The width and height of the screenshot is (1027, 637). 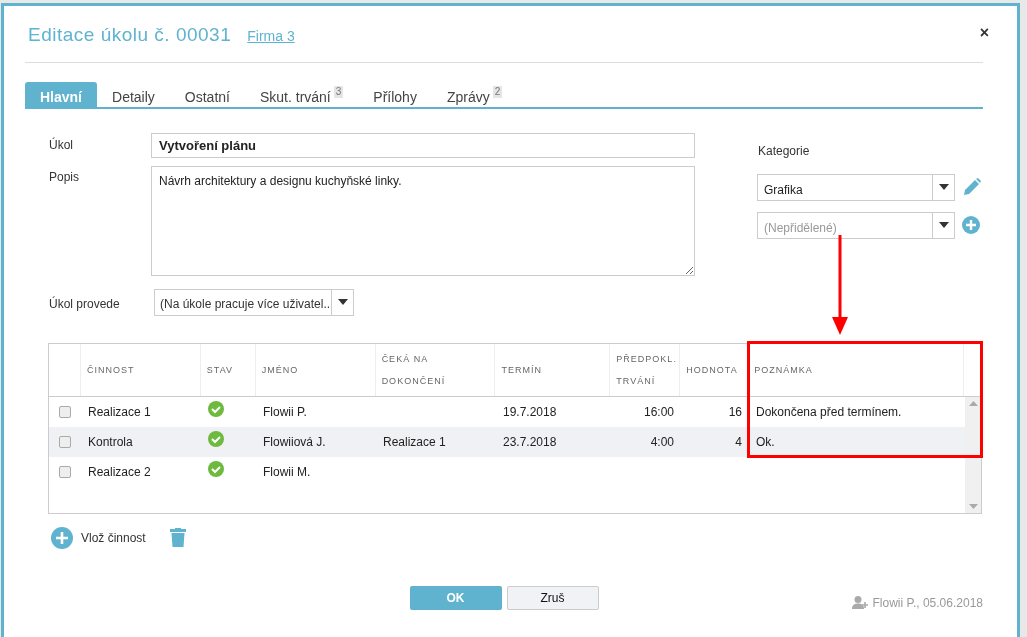 What do you see at coordinates (738, 442) in the screenshot?
I see `table-cell-text: 4` at bounding box center [738, 442].